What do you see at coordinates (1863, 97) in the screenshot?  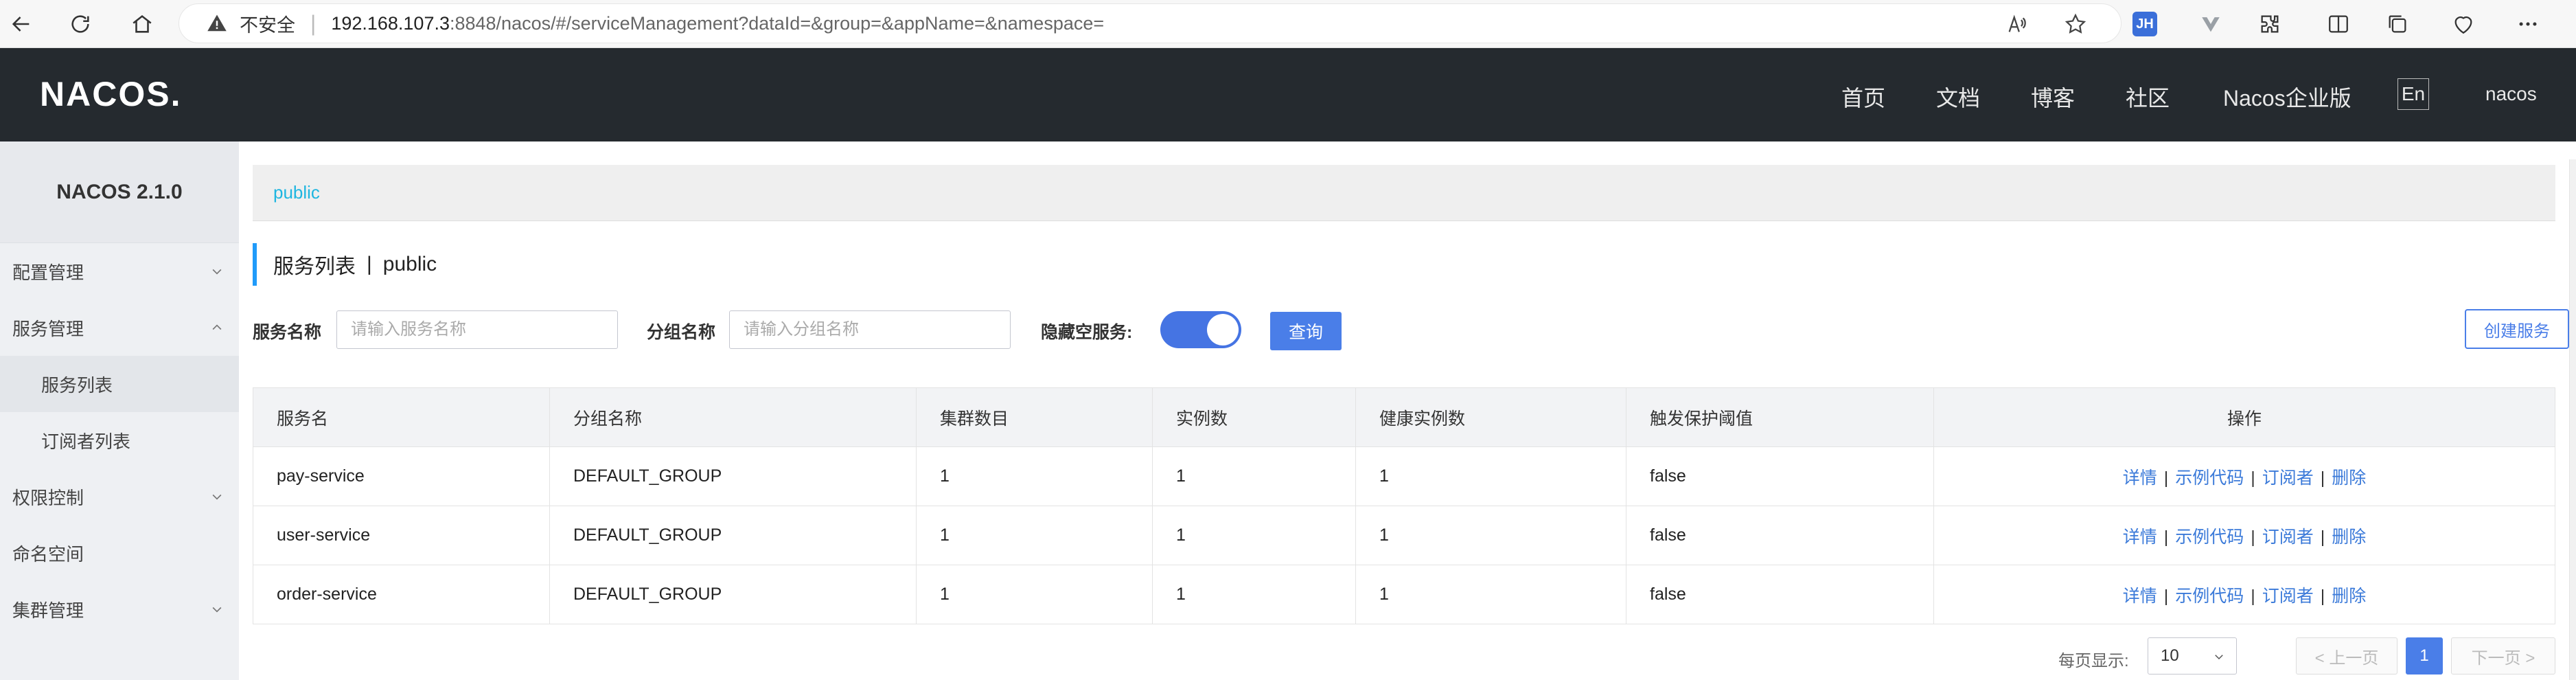 I see `nav-home: 首页` at bounding box center [1863, 97].